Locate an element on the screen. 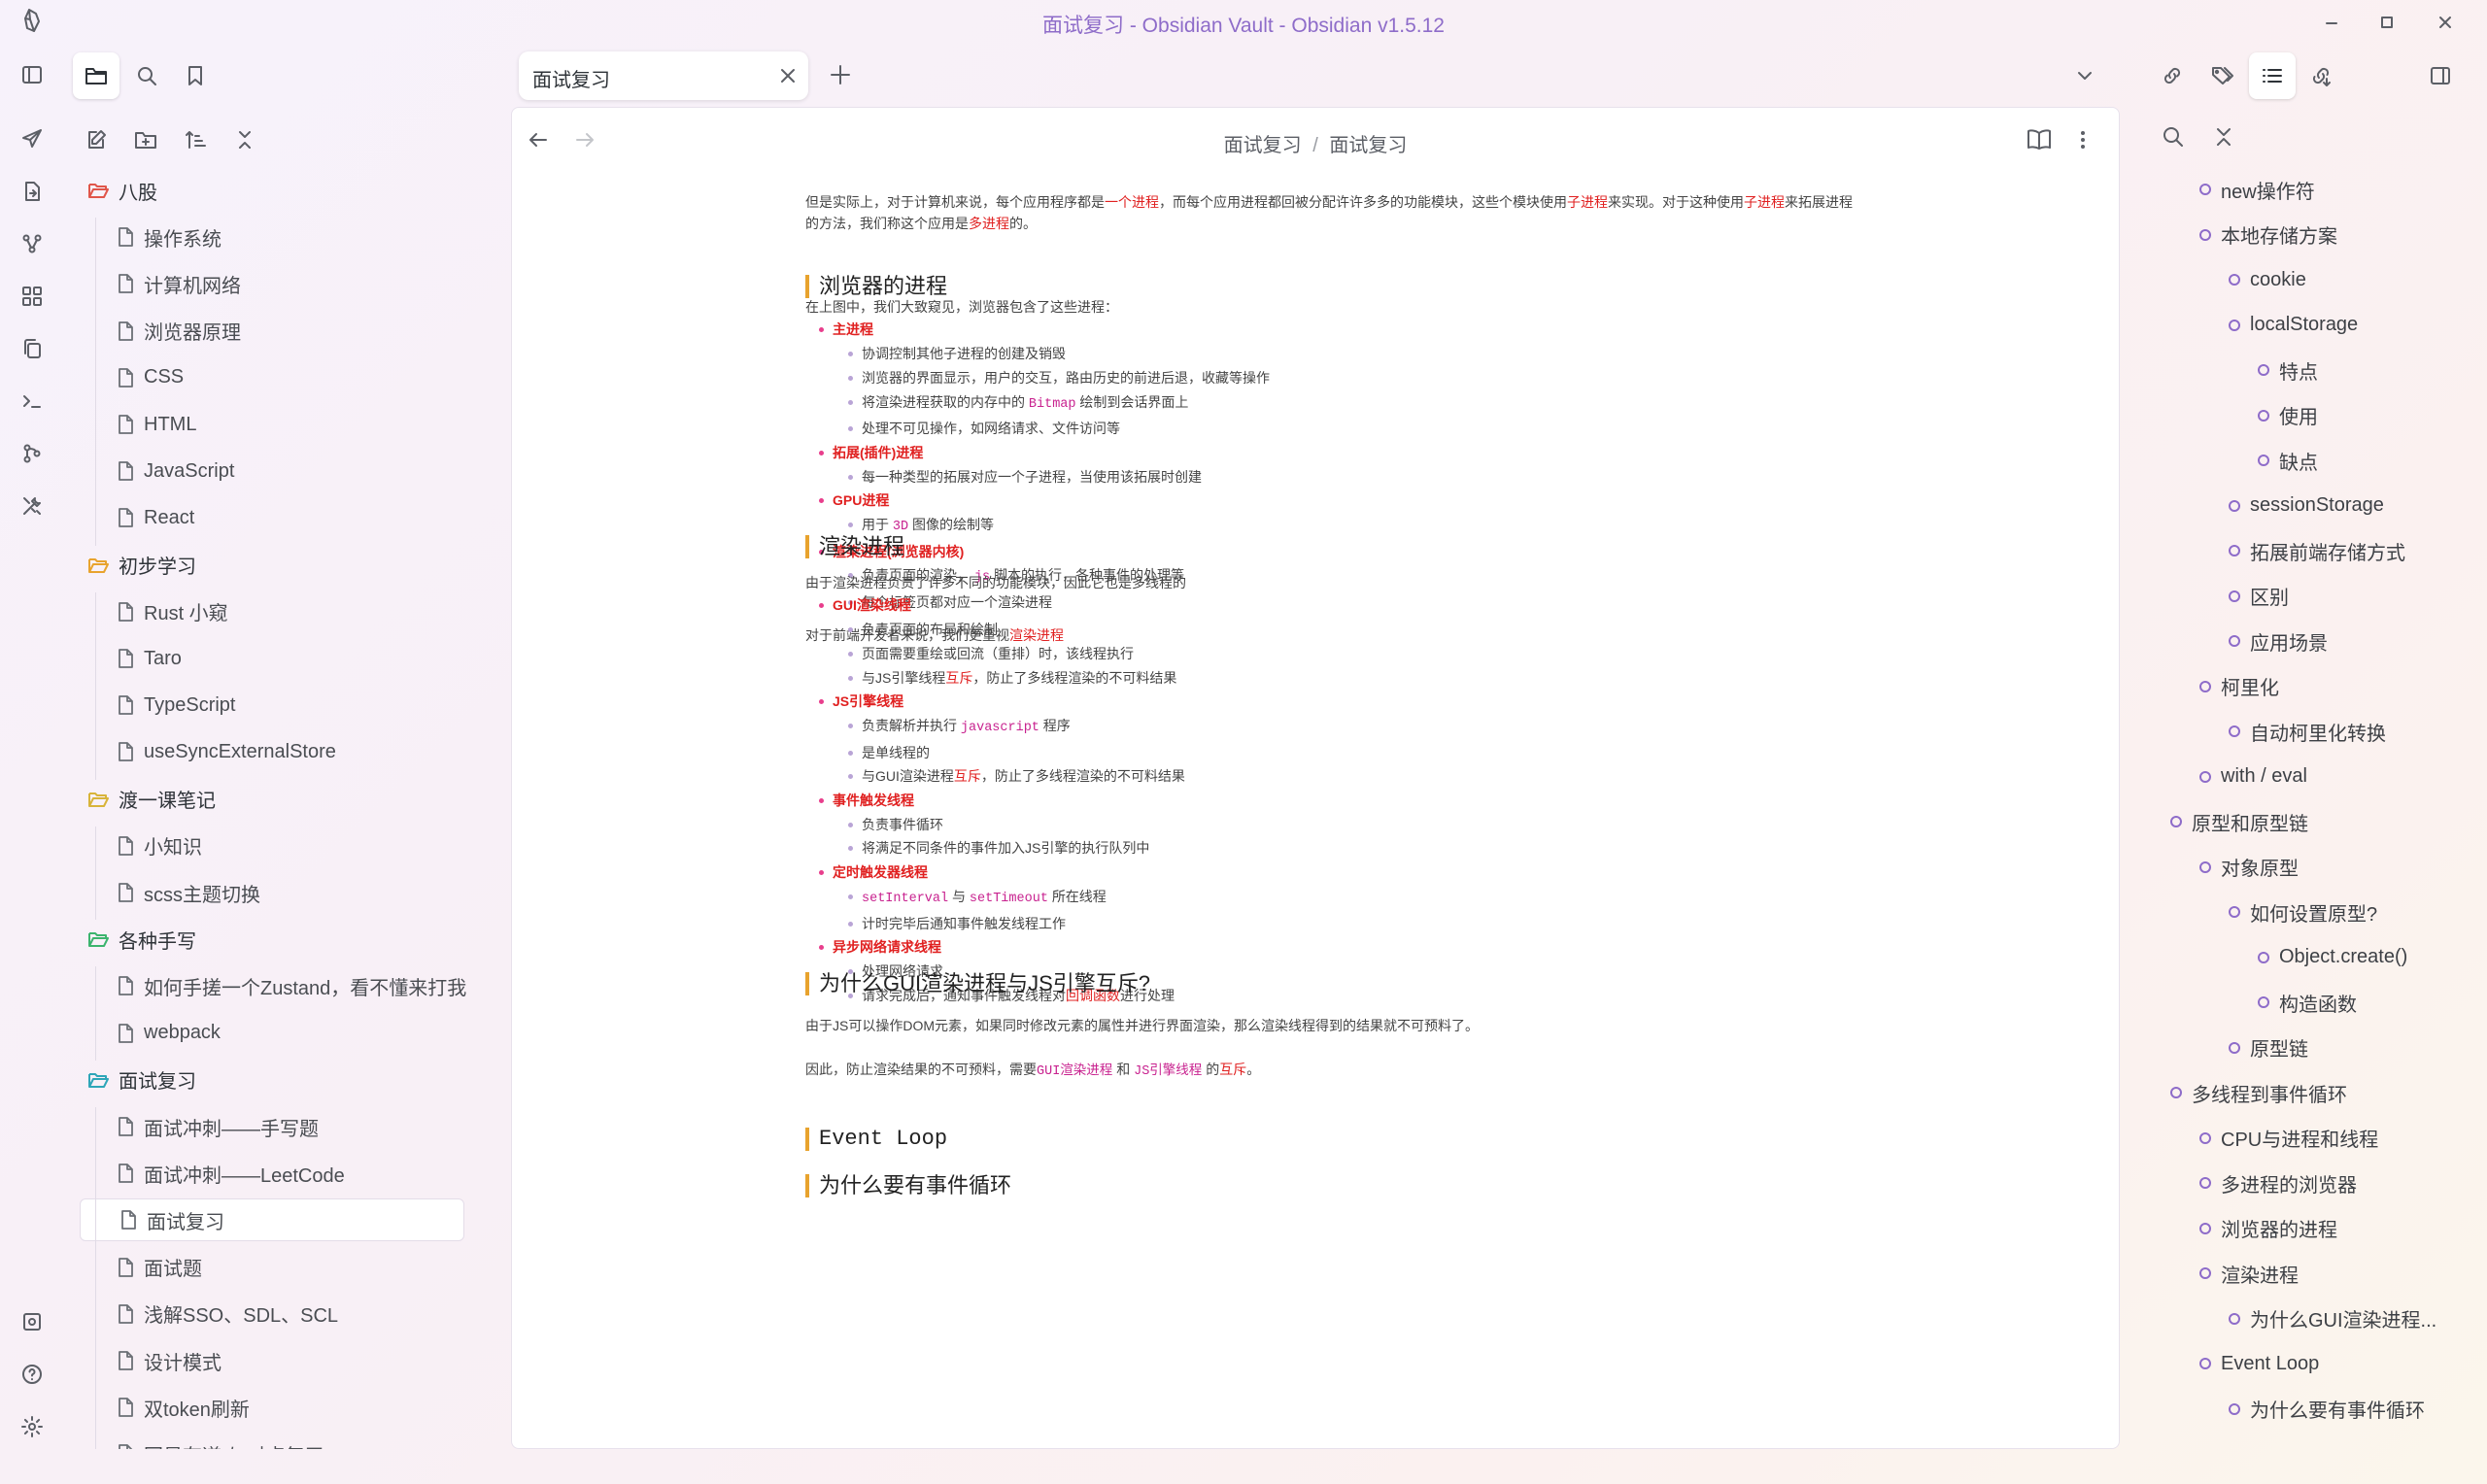 This screenshot has width=2487, height=1484. outline-item: 多进程的浏览器 is located at coordinates (2278, 1183).